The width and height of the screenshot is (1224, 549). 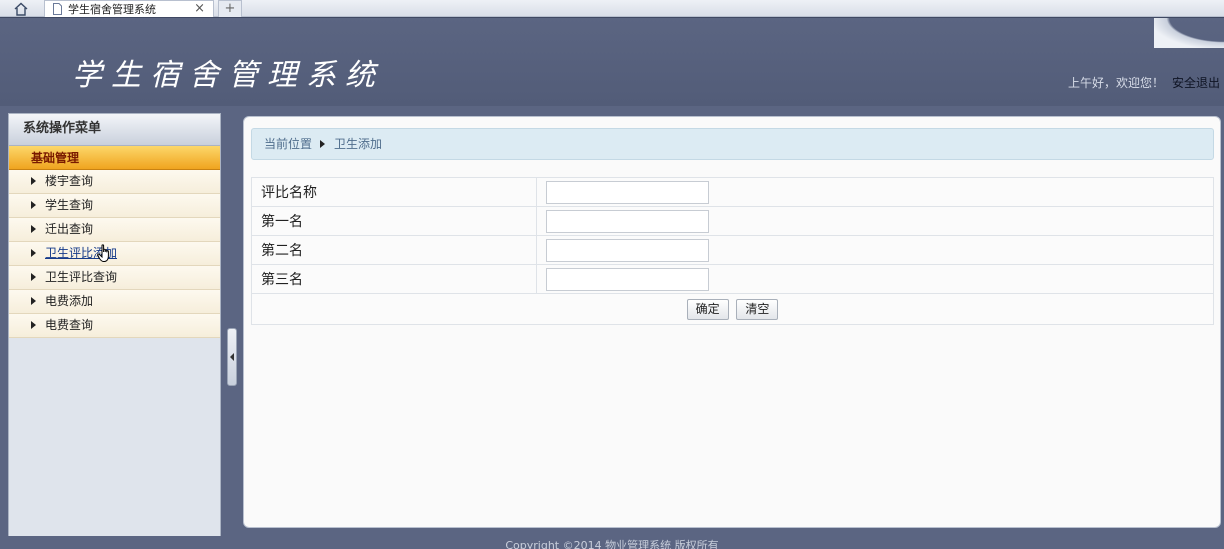 I want to click on menu-group-basic: 基础管理, so click(x=114, y=158).